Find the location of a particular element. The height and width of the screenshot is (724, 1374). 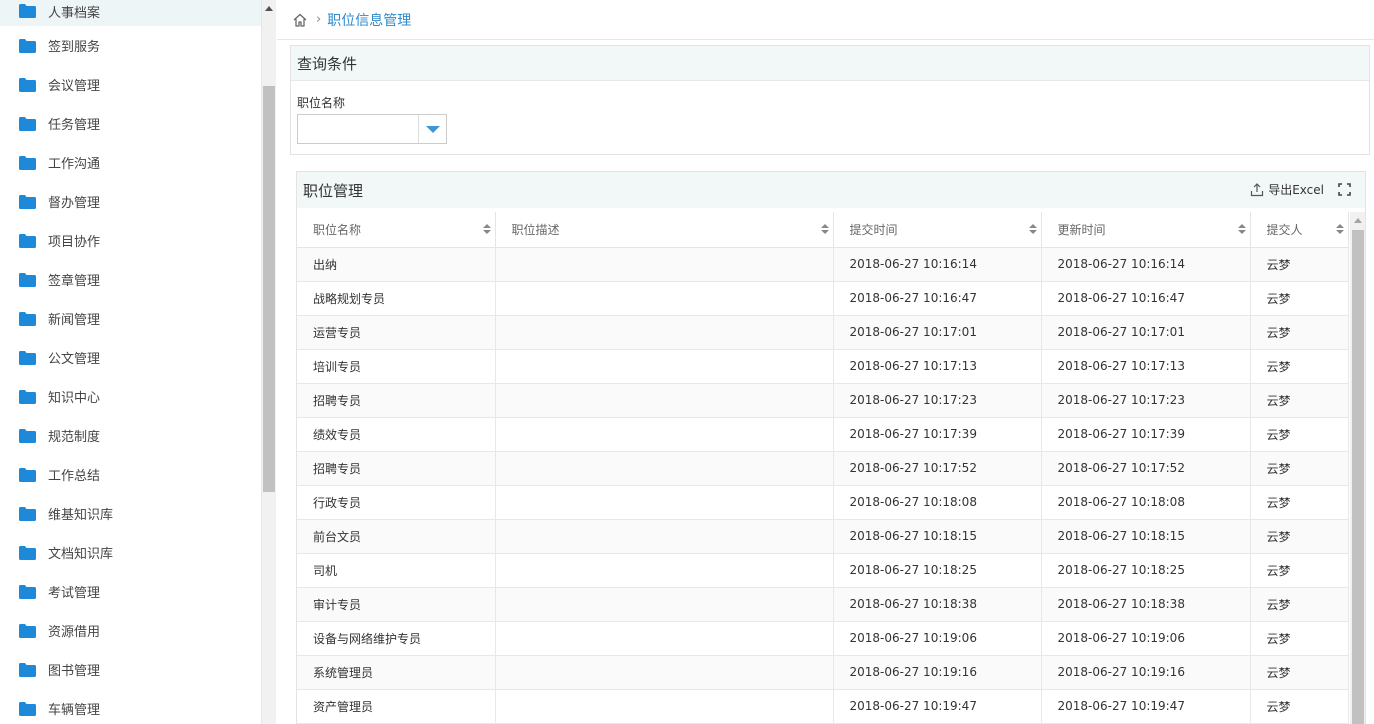

sidebar-item: 考试管理 is located at coordinates (130, 591).